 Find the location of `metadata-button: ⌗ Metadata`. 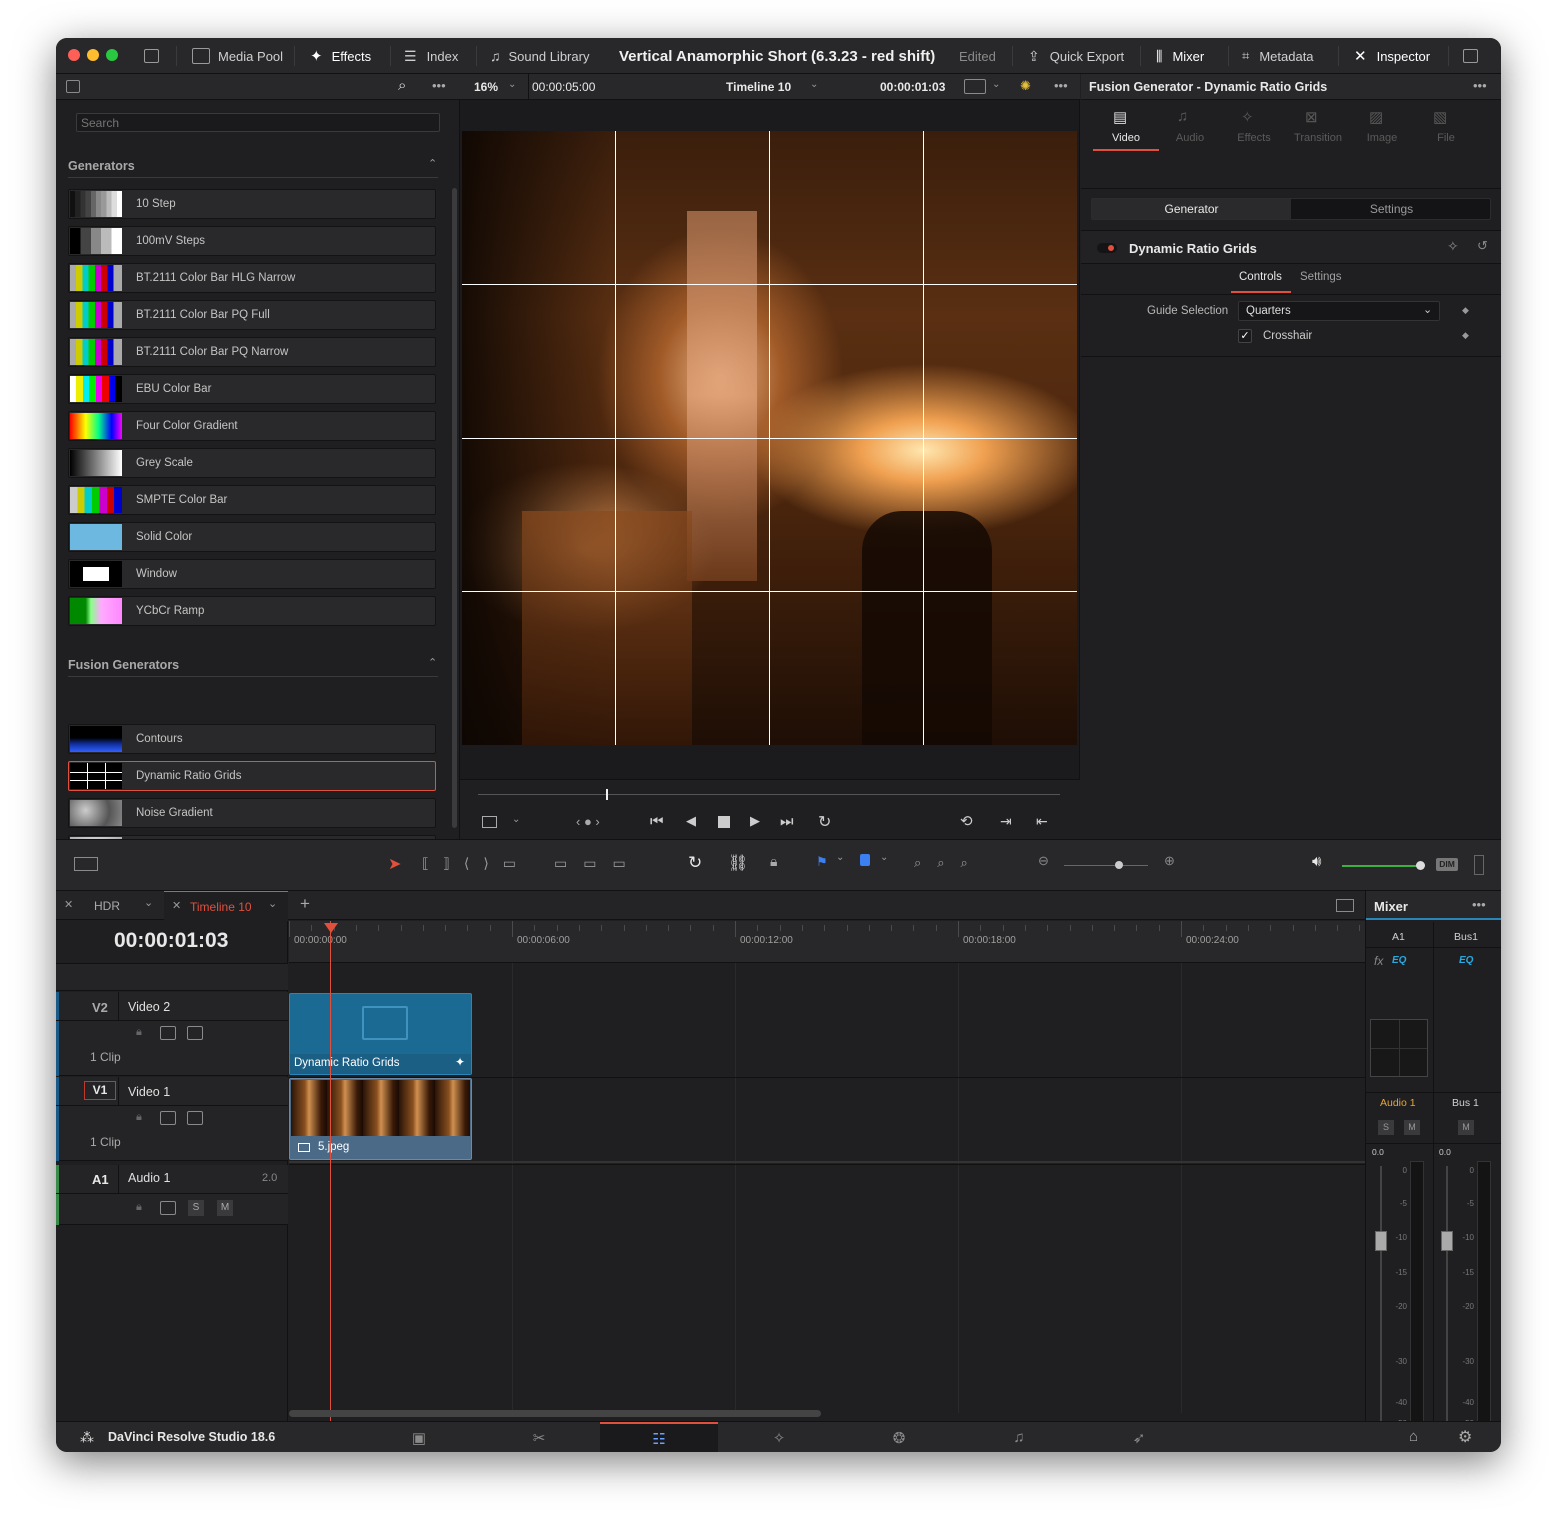

metadata-button: ⌗ Metadata is located at coordinates (1278, 56).